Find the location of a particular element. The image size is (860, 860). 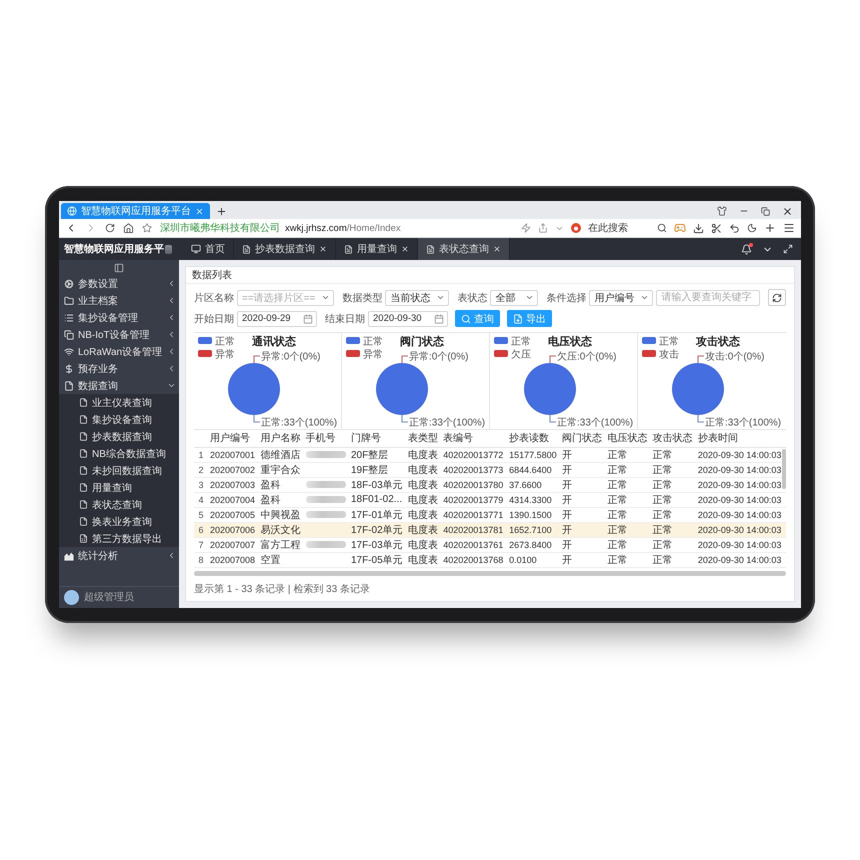

legend-label: 攻击 is located at coordinates (669, 355).